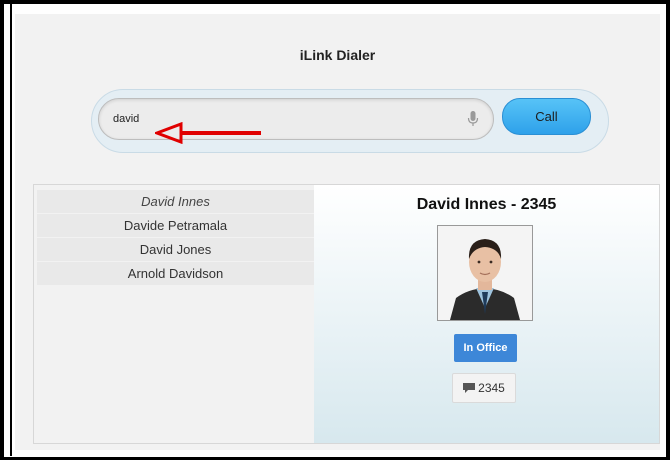 The height and width of the screenshot is (460, 670). Describe the element at coordinates (485, 348) in the screenshot. I see `status-badge: In Office` at that location.